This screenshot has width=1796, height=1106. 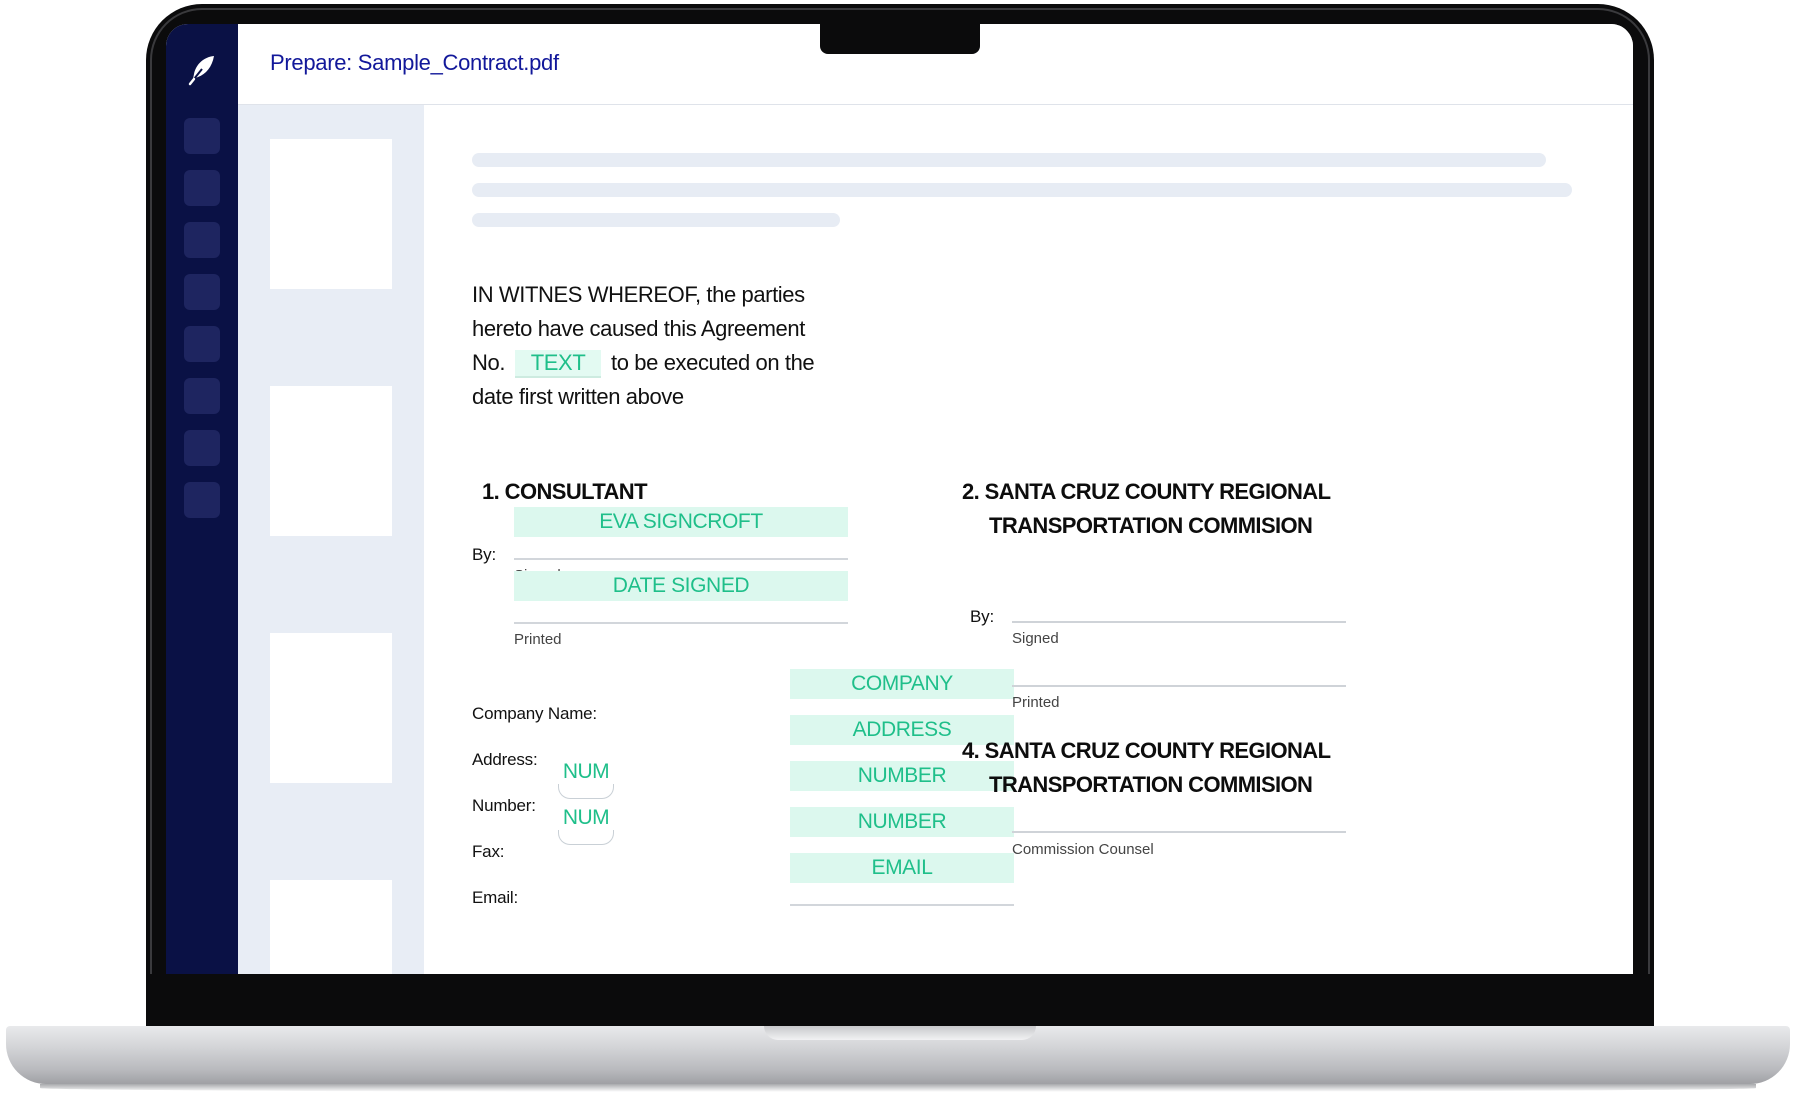 What do you see at coordinates (414, 62) in the screenshot?
I see `document-title: Prepare: Sample_Contract.pdf` at bounding box center [414, 62].